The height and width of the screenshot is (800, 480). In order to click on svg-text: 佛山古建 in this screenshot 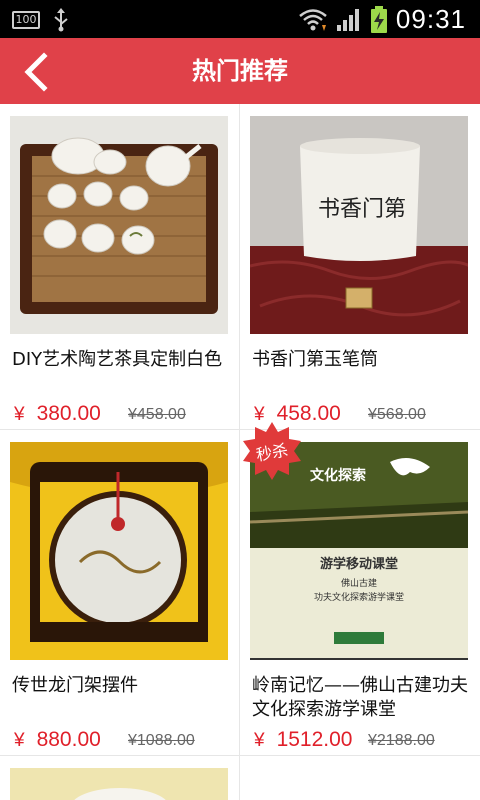, I will do `click(359, 583)`.